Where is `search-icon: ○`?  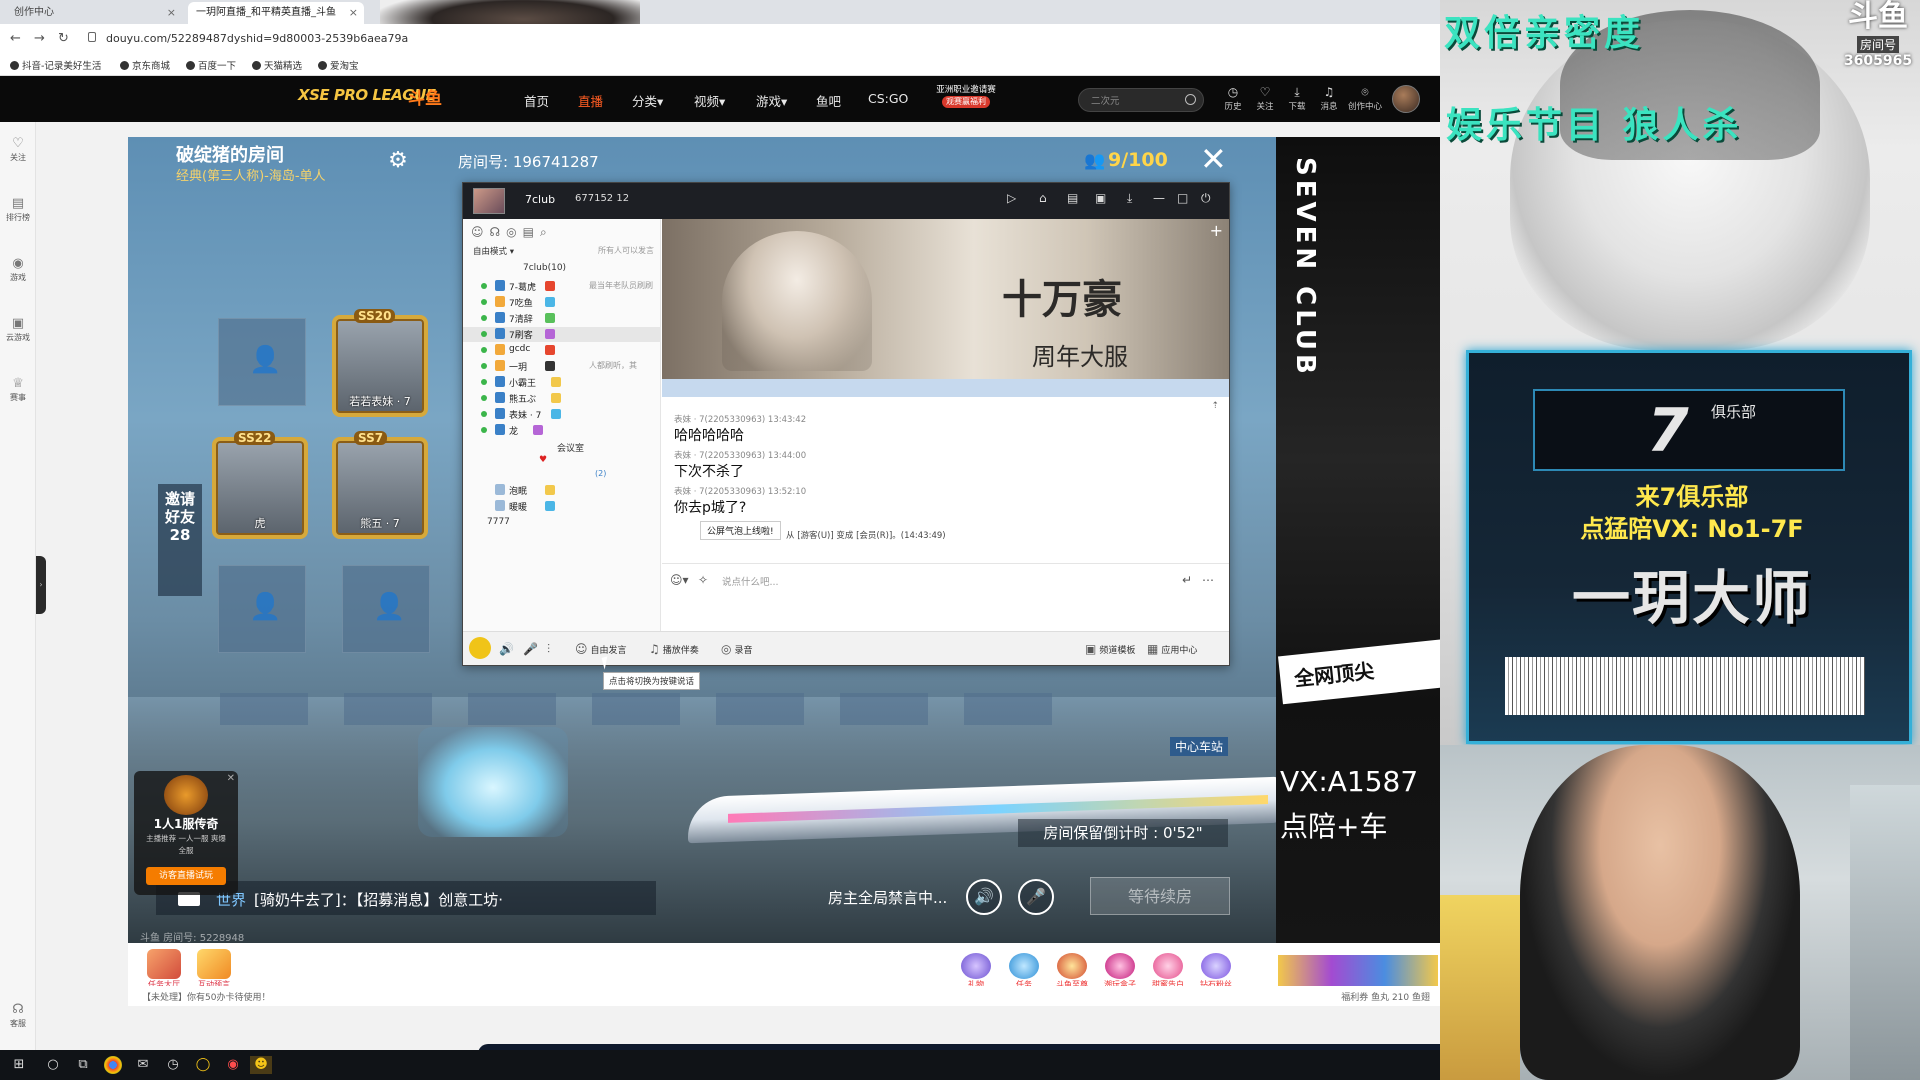 search-icon: ○ is located at coordinates (53, 1065).